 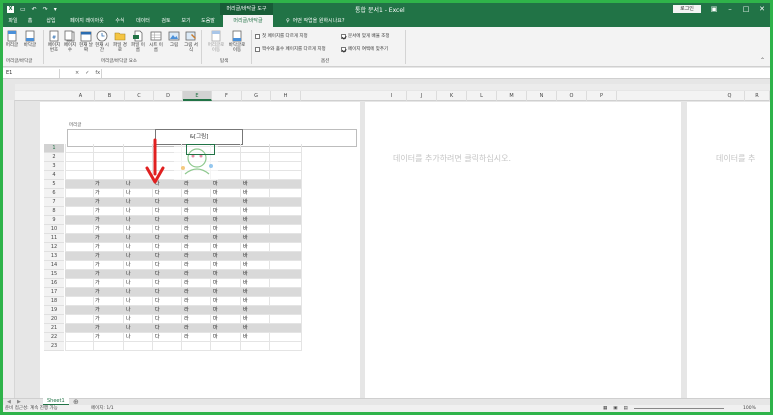 I want to click on row-header: 16, so click(x=54, y=283).